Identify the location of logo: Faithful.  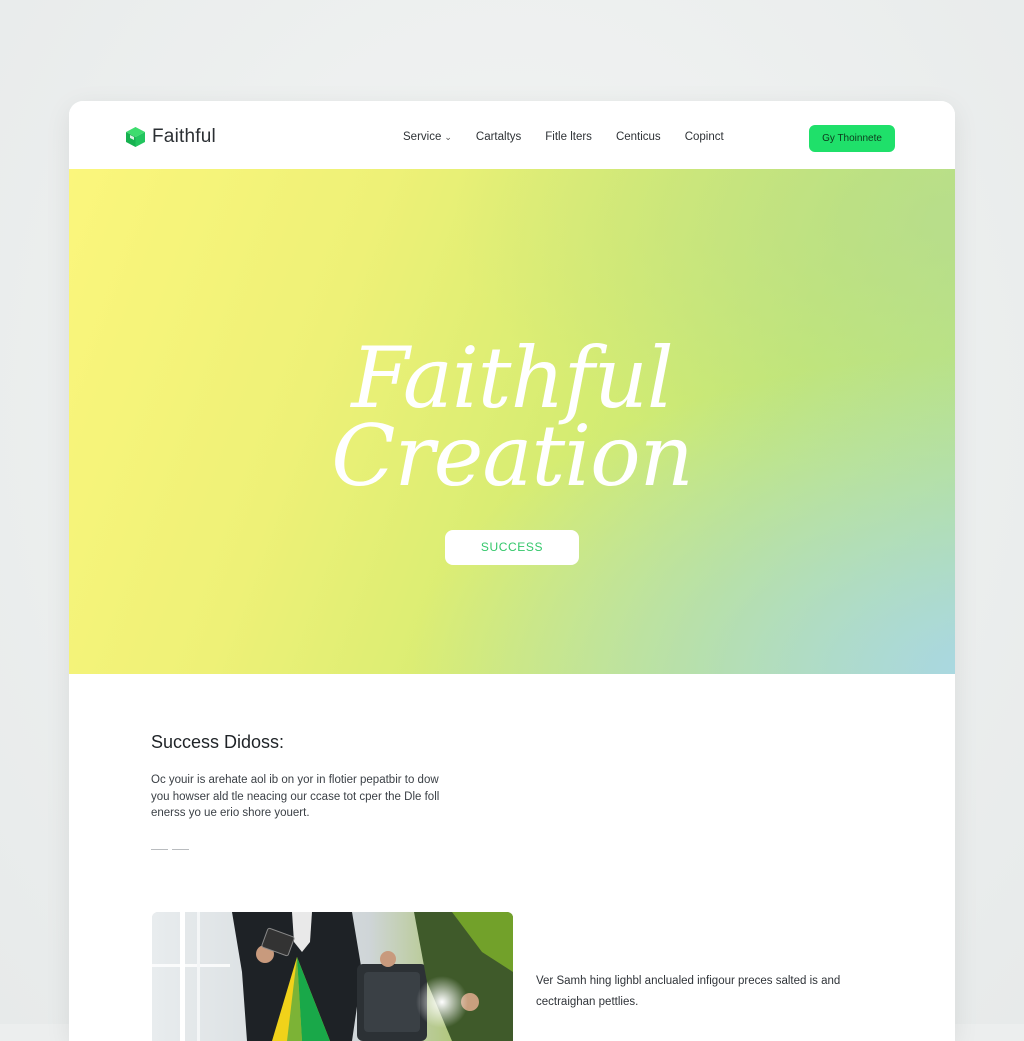
(170, 137).